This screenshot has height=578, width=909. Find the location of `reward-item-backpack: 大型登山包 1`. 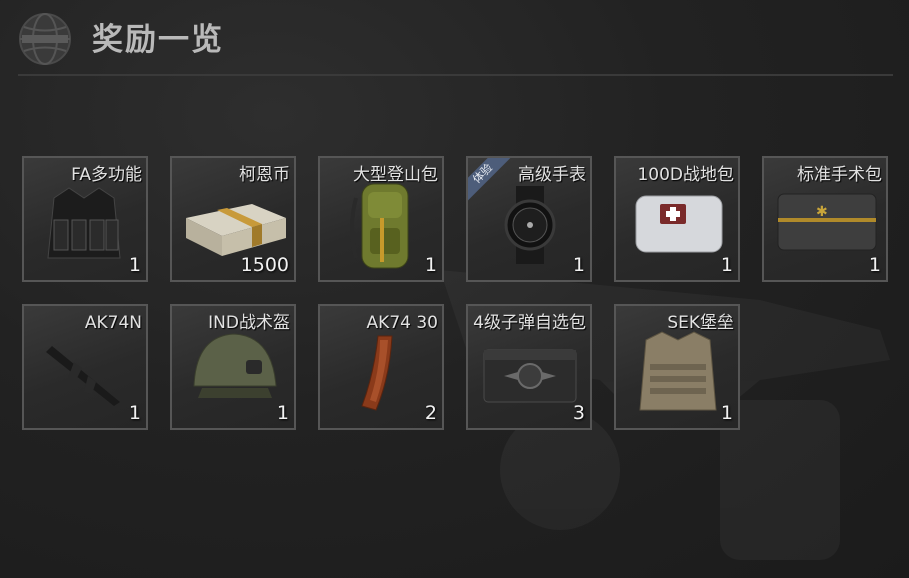

reward-item-backpack: 大型登山包 1 is located at coordinates (381, 219).